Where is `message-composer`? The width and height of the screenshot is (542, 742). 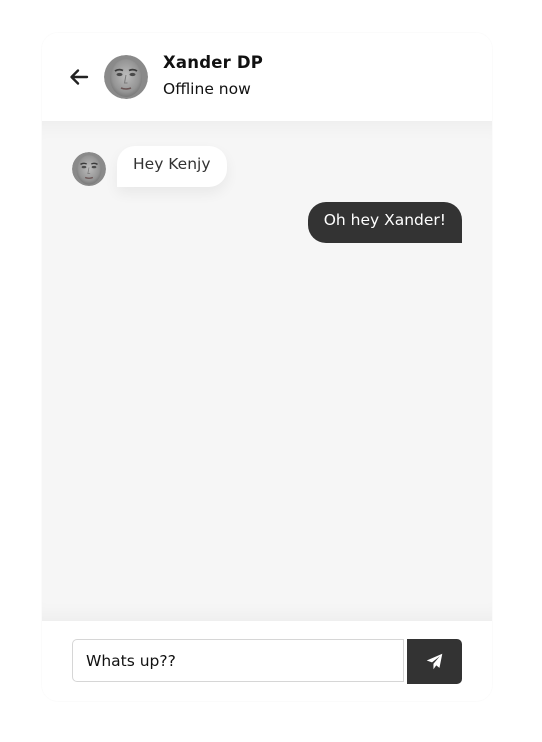 message-composer is located at coordinates (267, 661).